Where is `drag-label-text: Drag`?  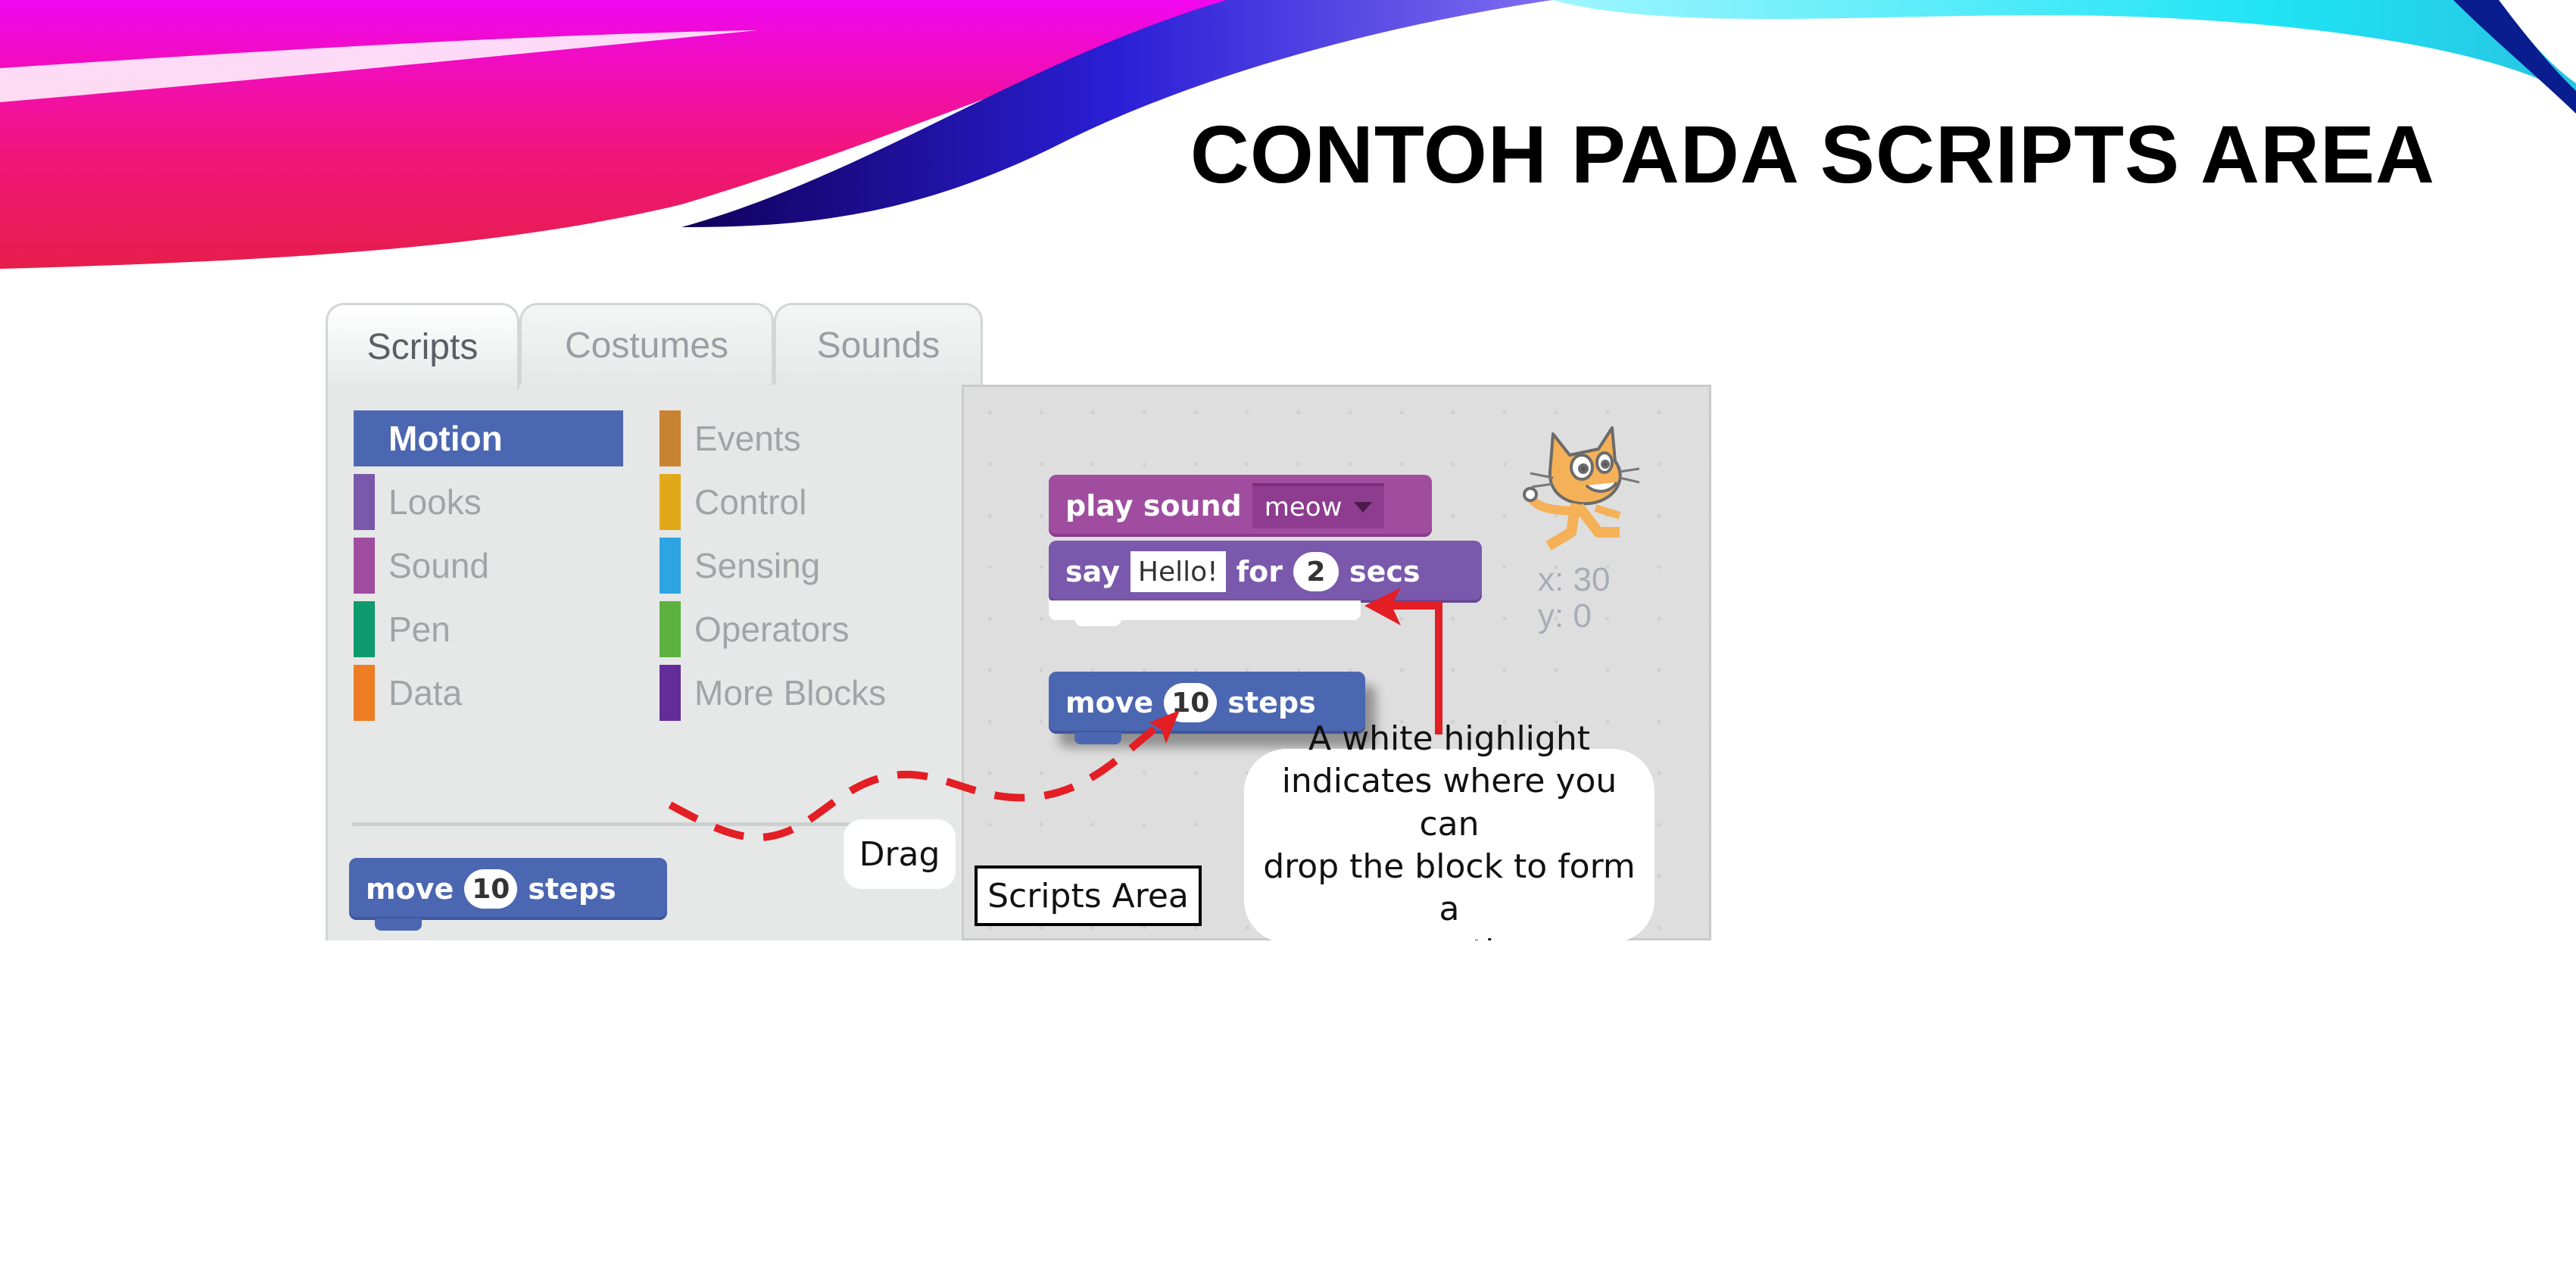
drag-label-text: Drag is located at coordinates (899, 854).